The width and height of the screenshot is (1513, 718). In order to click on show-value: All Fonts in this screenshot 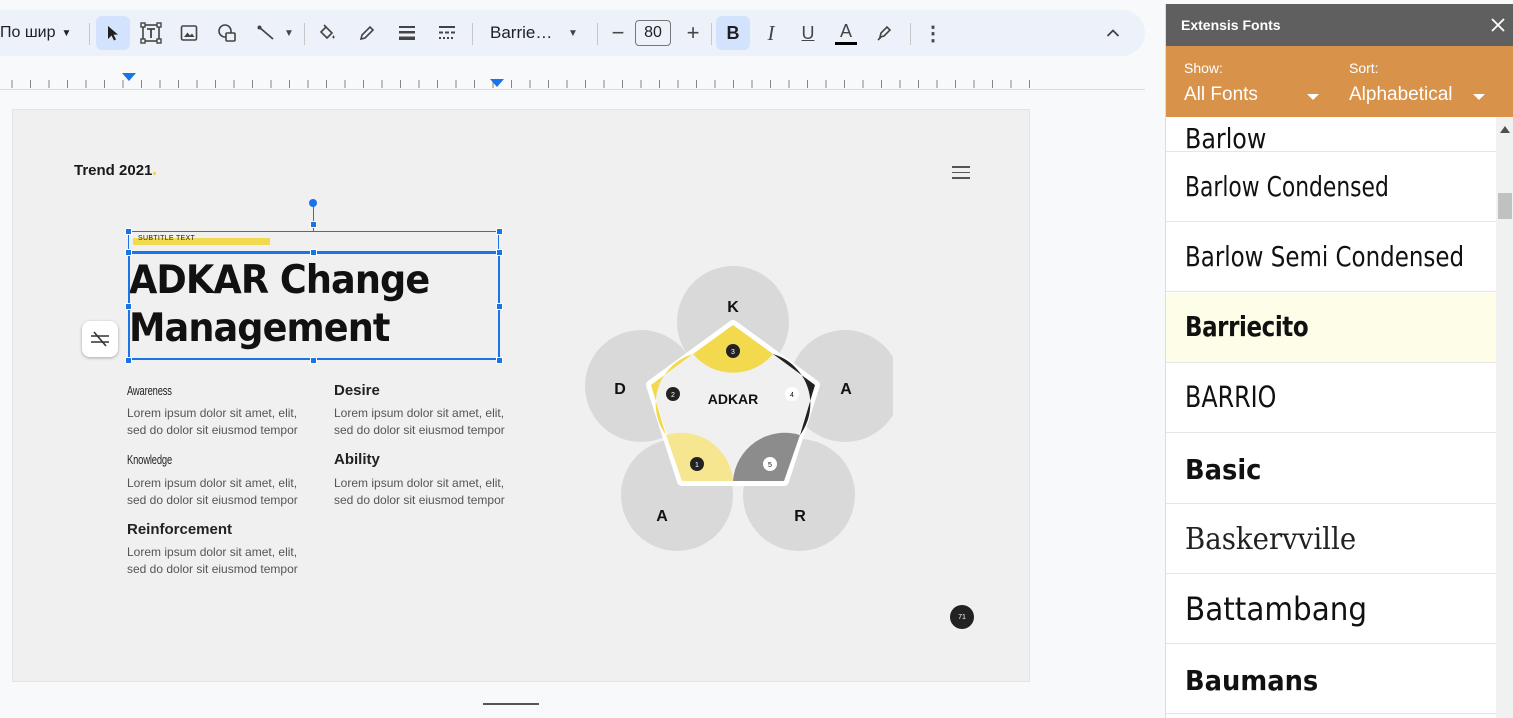, I will do `click(1221, 94)`.